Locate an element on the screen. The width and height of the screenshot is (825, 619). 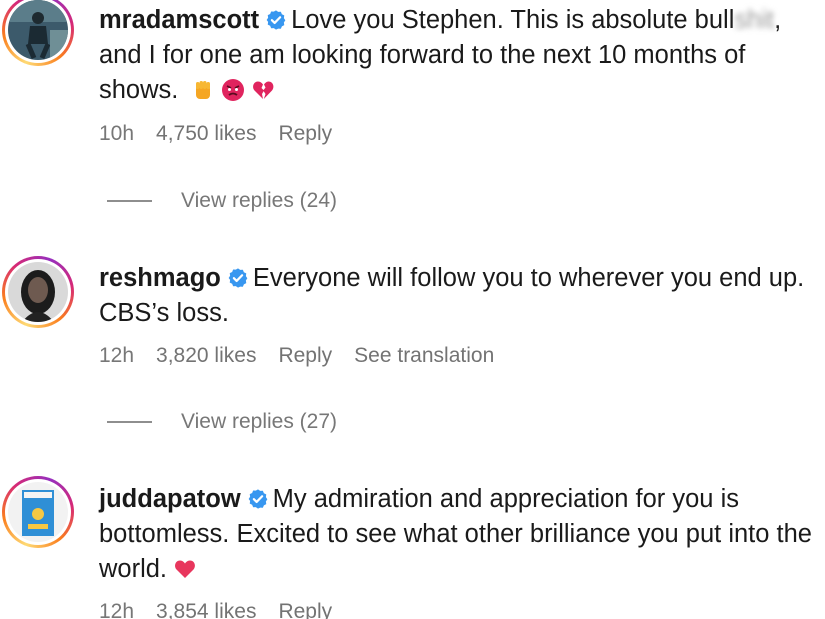
comment-username: reshmago is located at coordinates (160, 278).